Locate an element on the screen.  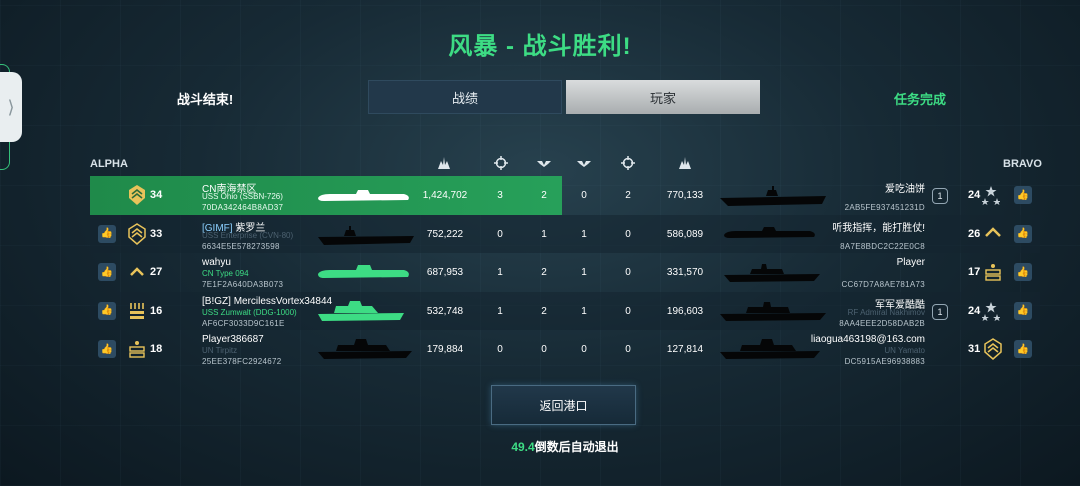
mission-complete-label: 任务完成 is located at coordinates (919, 99).